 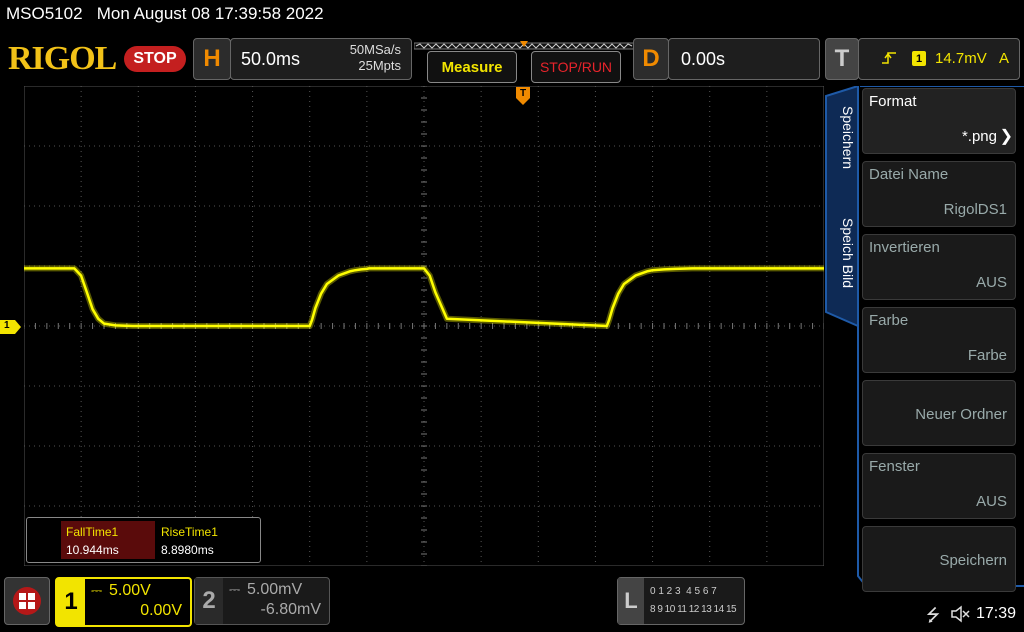 What do you see at coordinates (1006, 136) in the screenshot?
I see `chevron-right-icon: ❯` at bounding box center [1006, 136].